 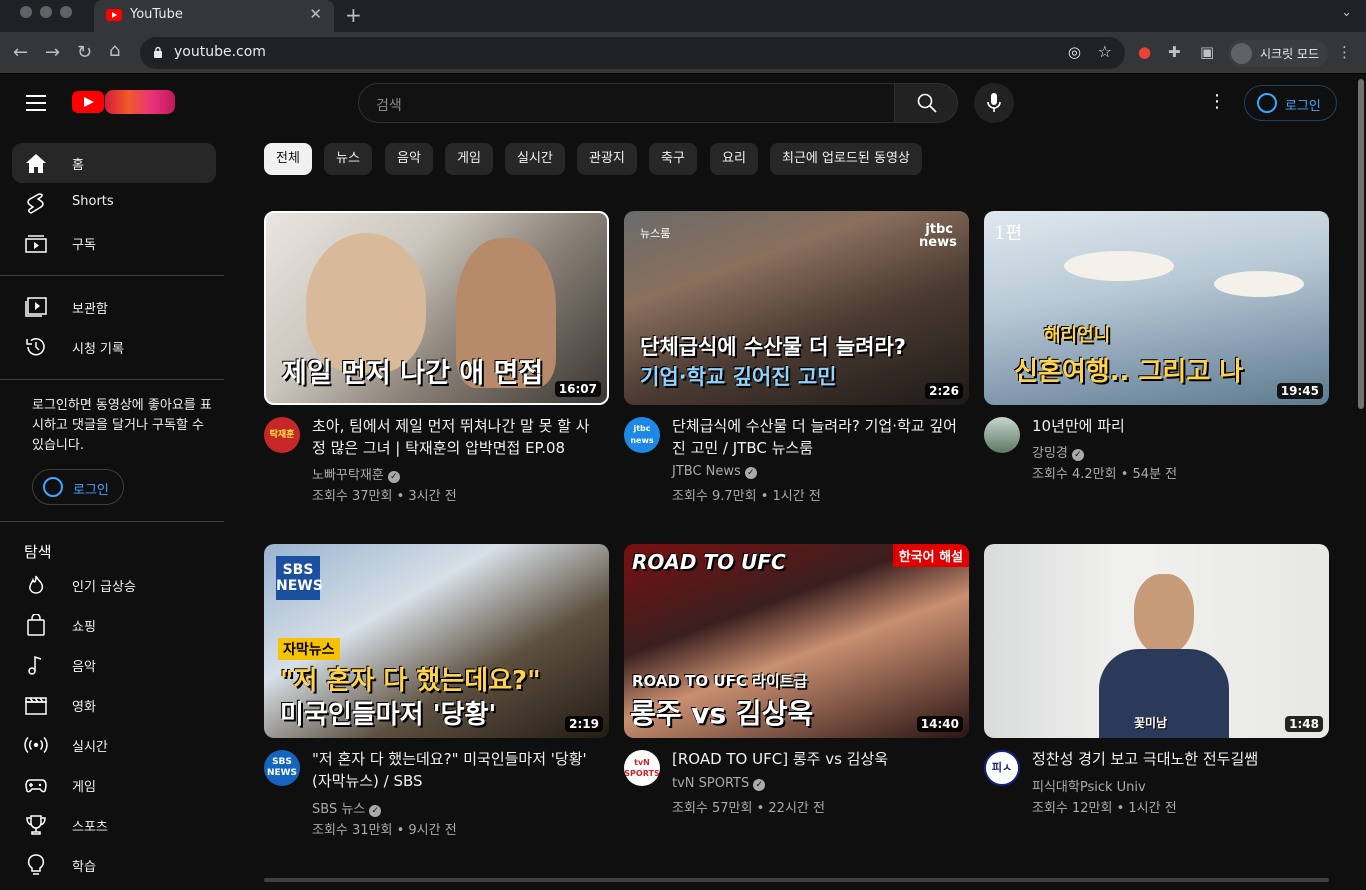 What do you see at coordinates (1156, 641) in the screenshot?
I see `video-thumbnail: 꽃미남 1:48` at bounding box center [1156, 641].